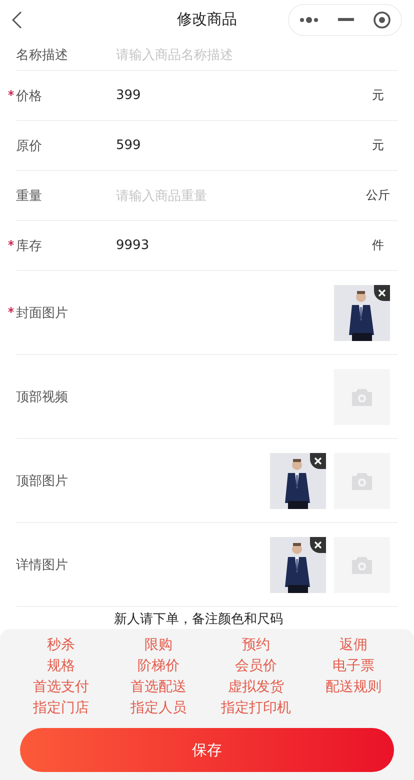 The width and height of the screenshot is (414, 780). What do you see at coordinates (237, 95) in the screenshot?
I see `input-field: 399` at bounding box center [237, 95].